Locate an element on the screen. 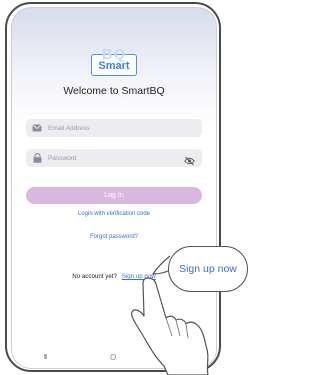 This screenshot has width=320, height=375. forgot-password-link: Forgot password? is located at coordinates (114, 237).